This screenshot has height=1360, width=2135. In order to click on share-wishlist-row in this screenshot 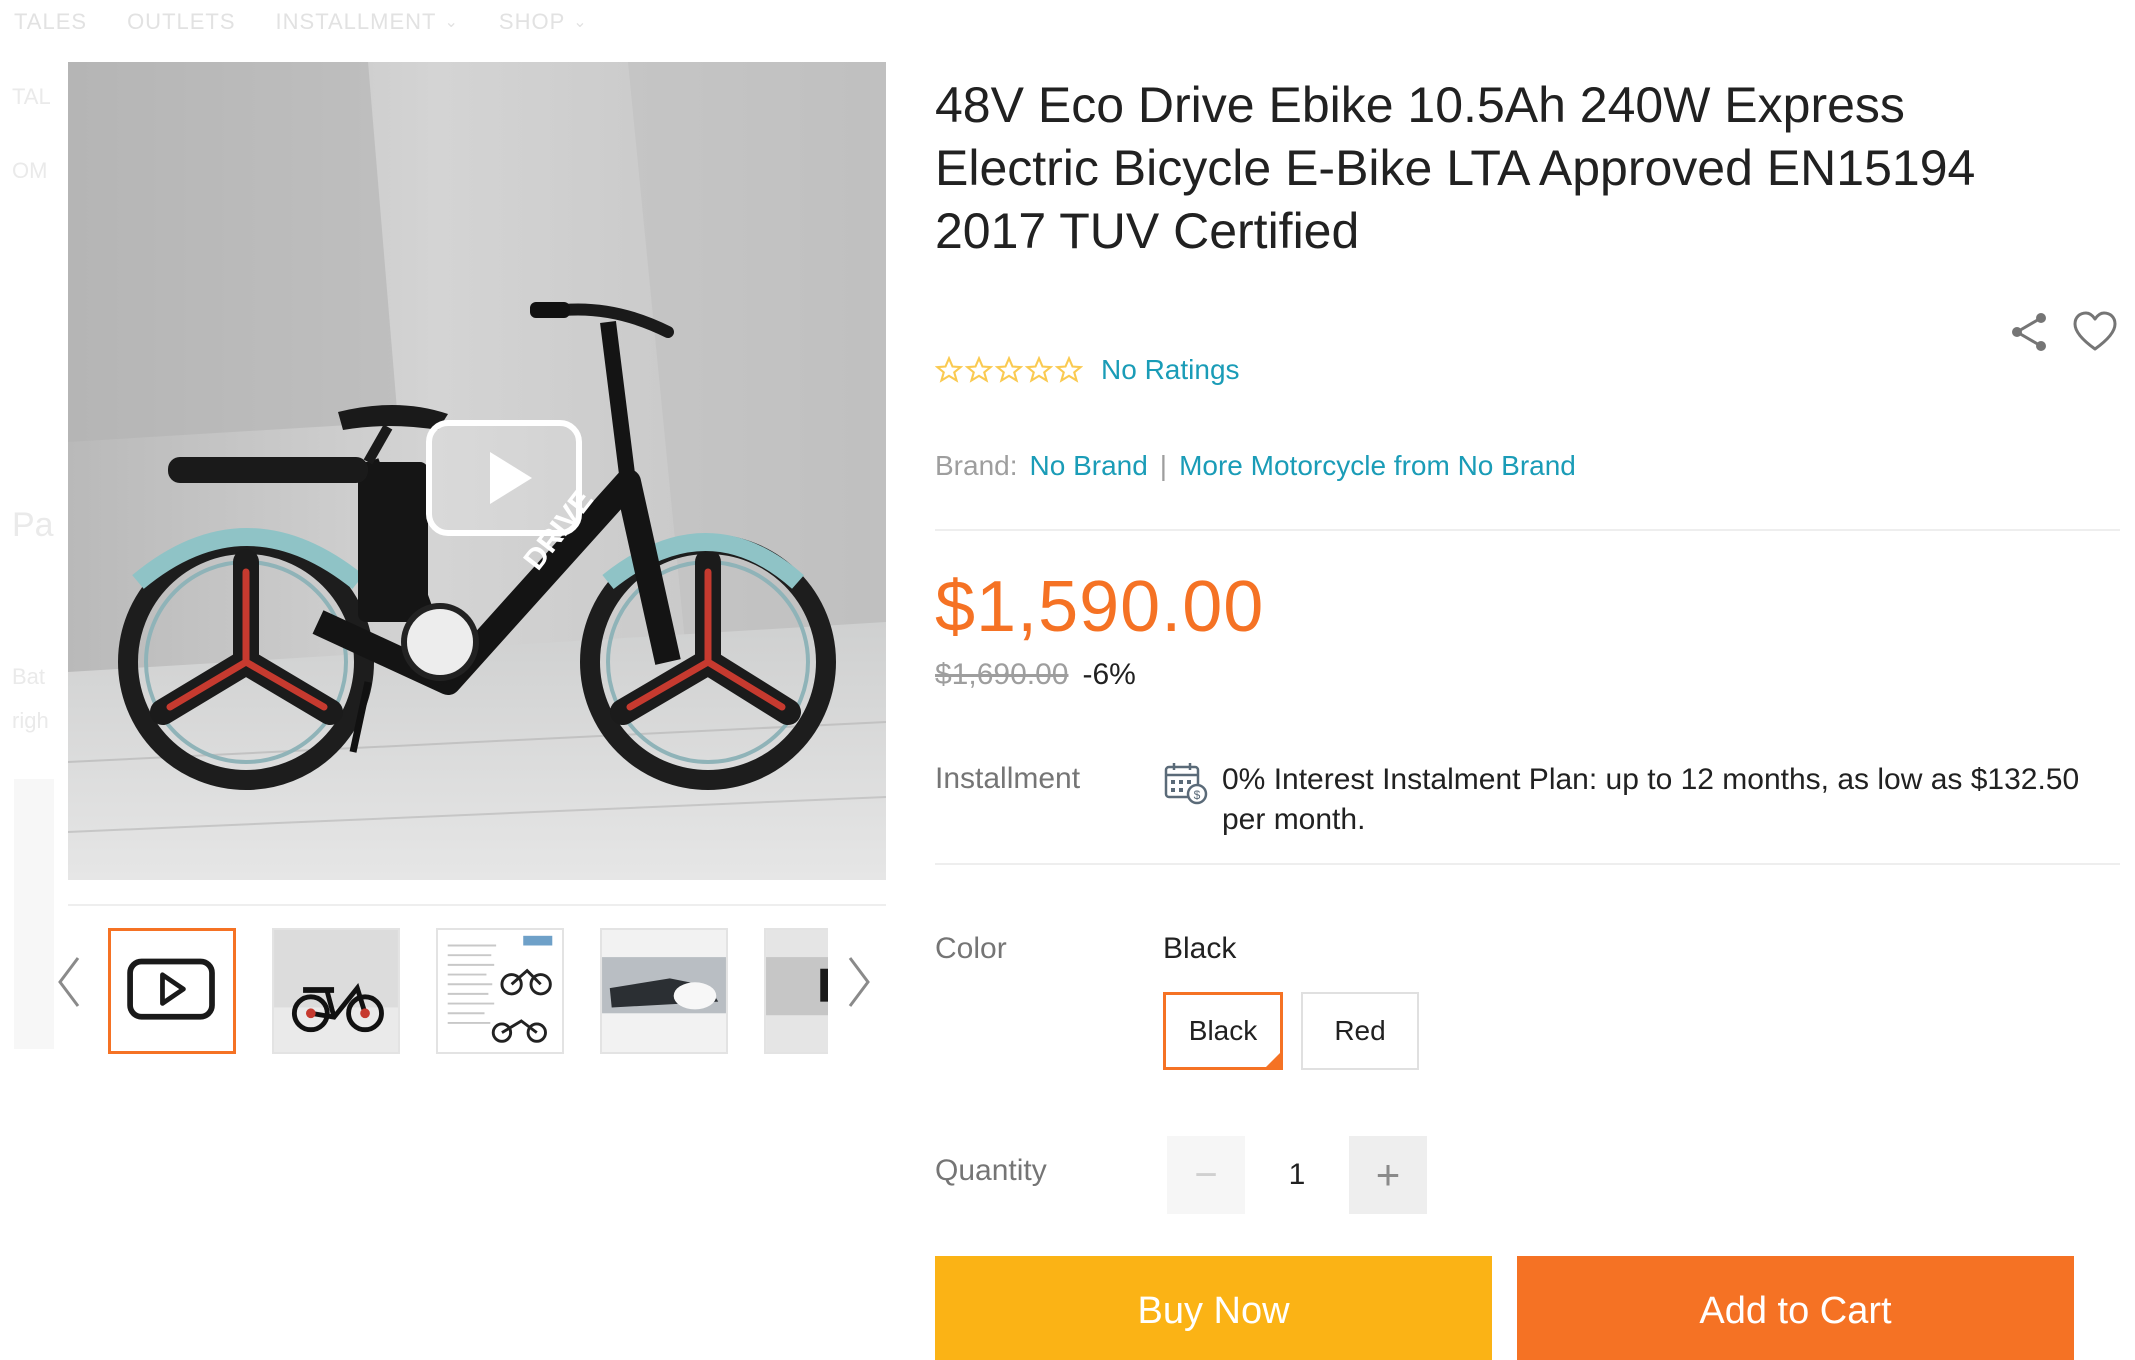, I will do `click(2062, 332)`.